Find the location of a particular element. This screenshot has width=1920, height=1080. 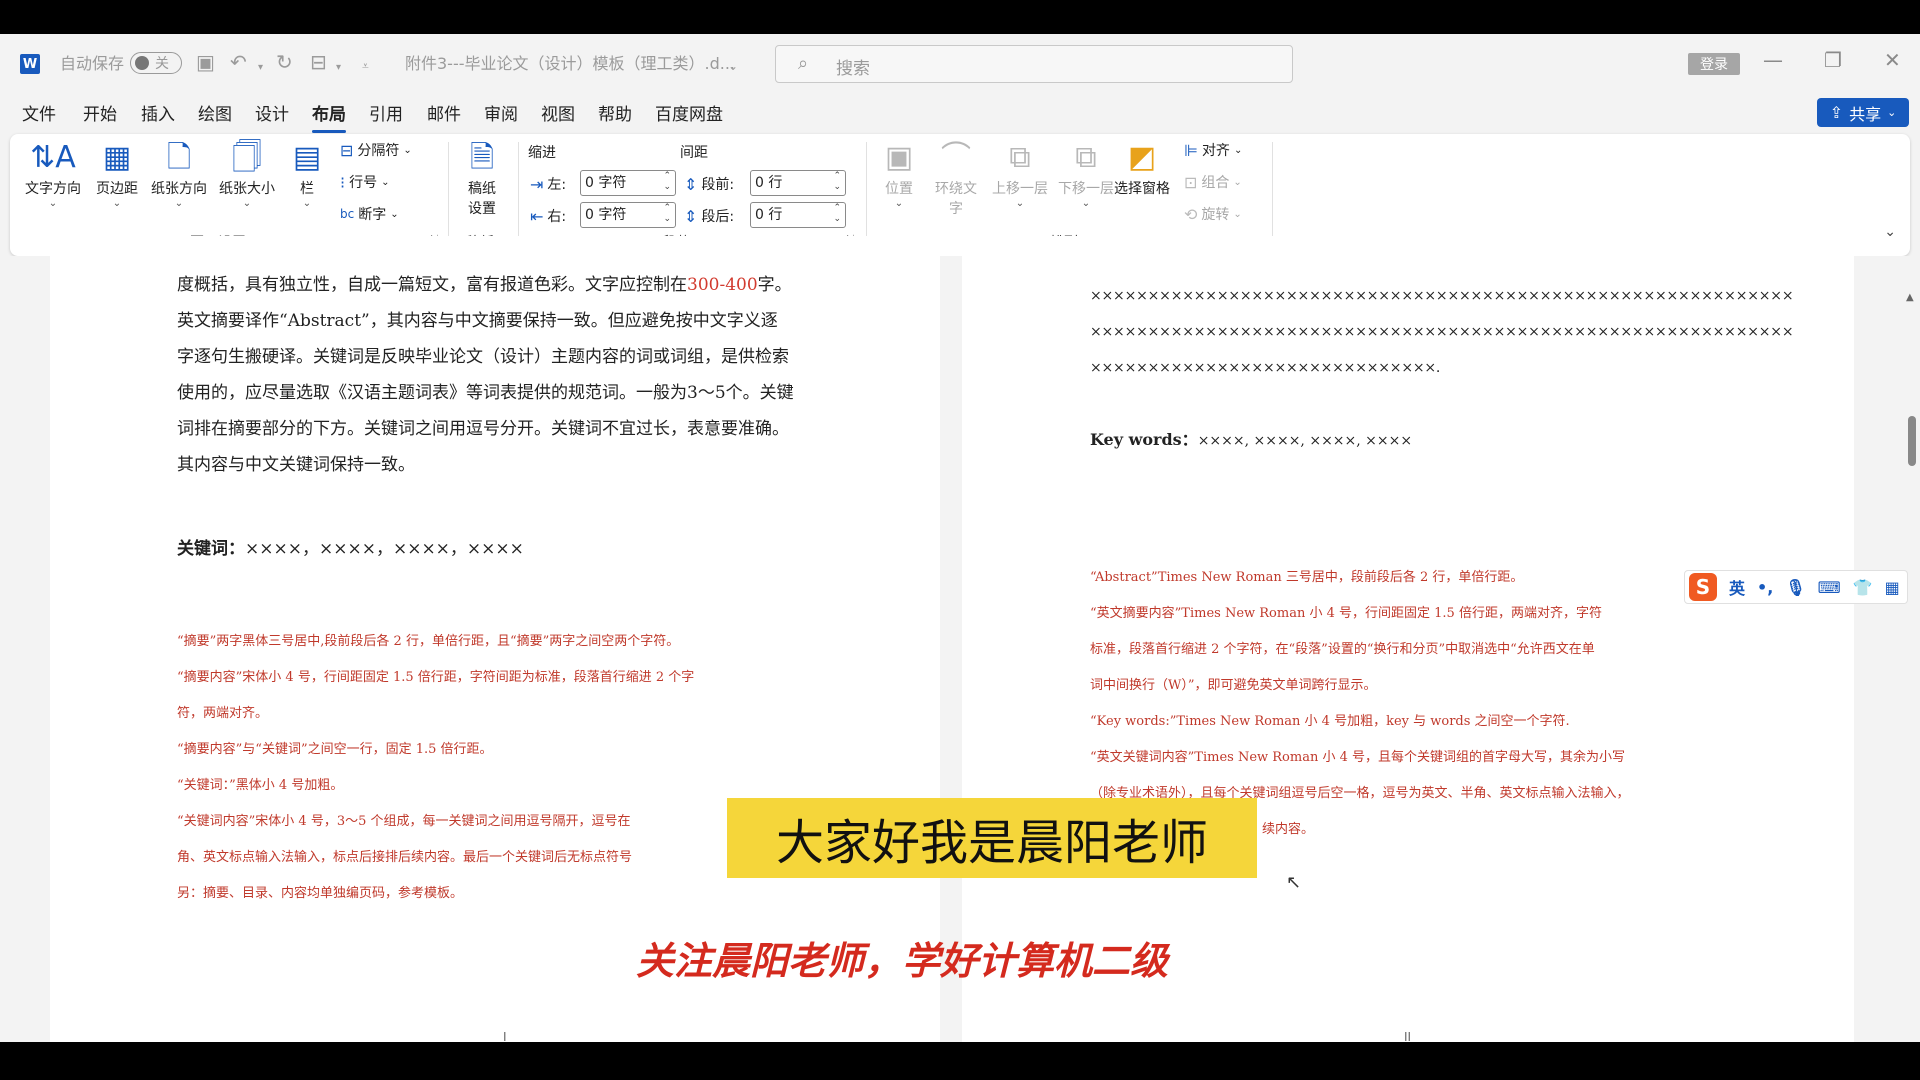

search-placeholder: 搜索 is located at coordinates (853, 69).